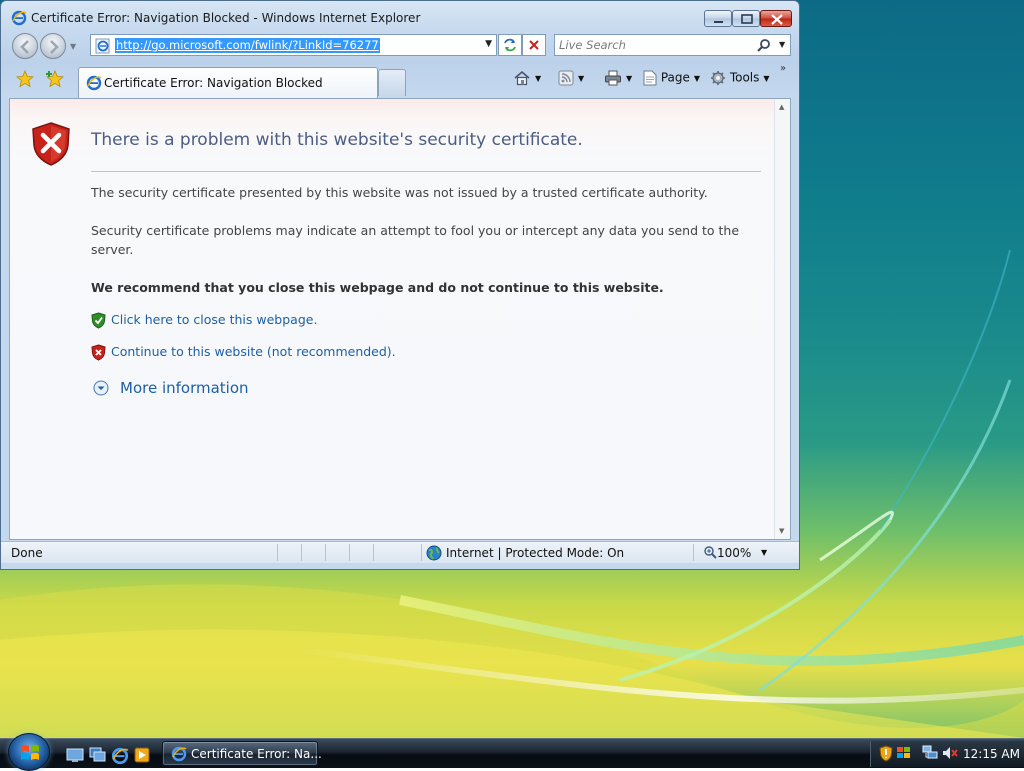 The image size is (1024, 771). I want to click on star-icon, so click(25, 79).